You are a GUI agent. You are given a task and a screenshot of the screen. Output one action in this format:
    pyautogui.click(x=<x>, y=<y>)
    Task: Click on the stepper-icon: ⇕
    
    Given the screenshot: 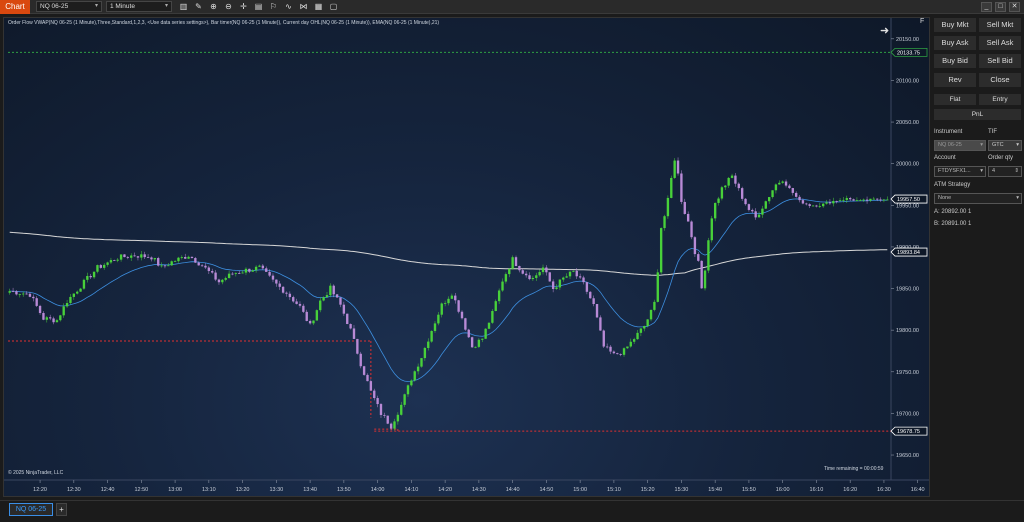 What is the action you would take?
    pyautogui.click(x=1016, y=171)
    